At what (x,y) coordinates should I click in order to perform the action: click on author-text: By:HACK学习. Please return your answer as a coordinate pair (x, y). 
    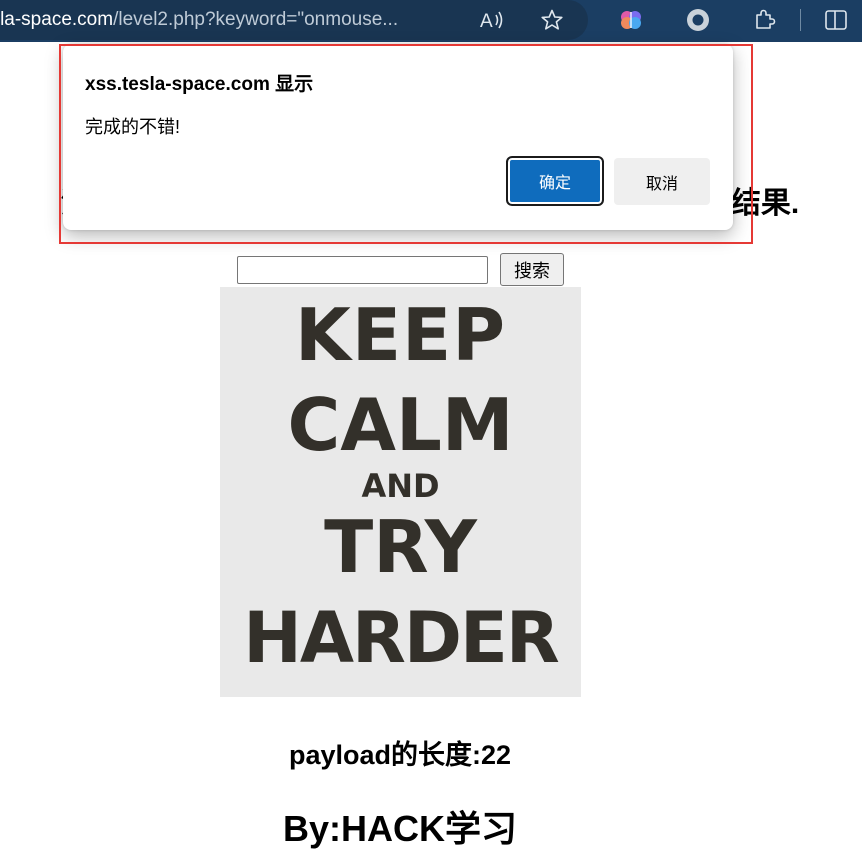
    Looking at the image, I should click on (399, 828).